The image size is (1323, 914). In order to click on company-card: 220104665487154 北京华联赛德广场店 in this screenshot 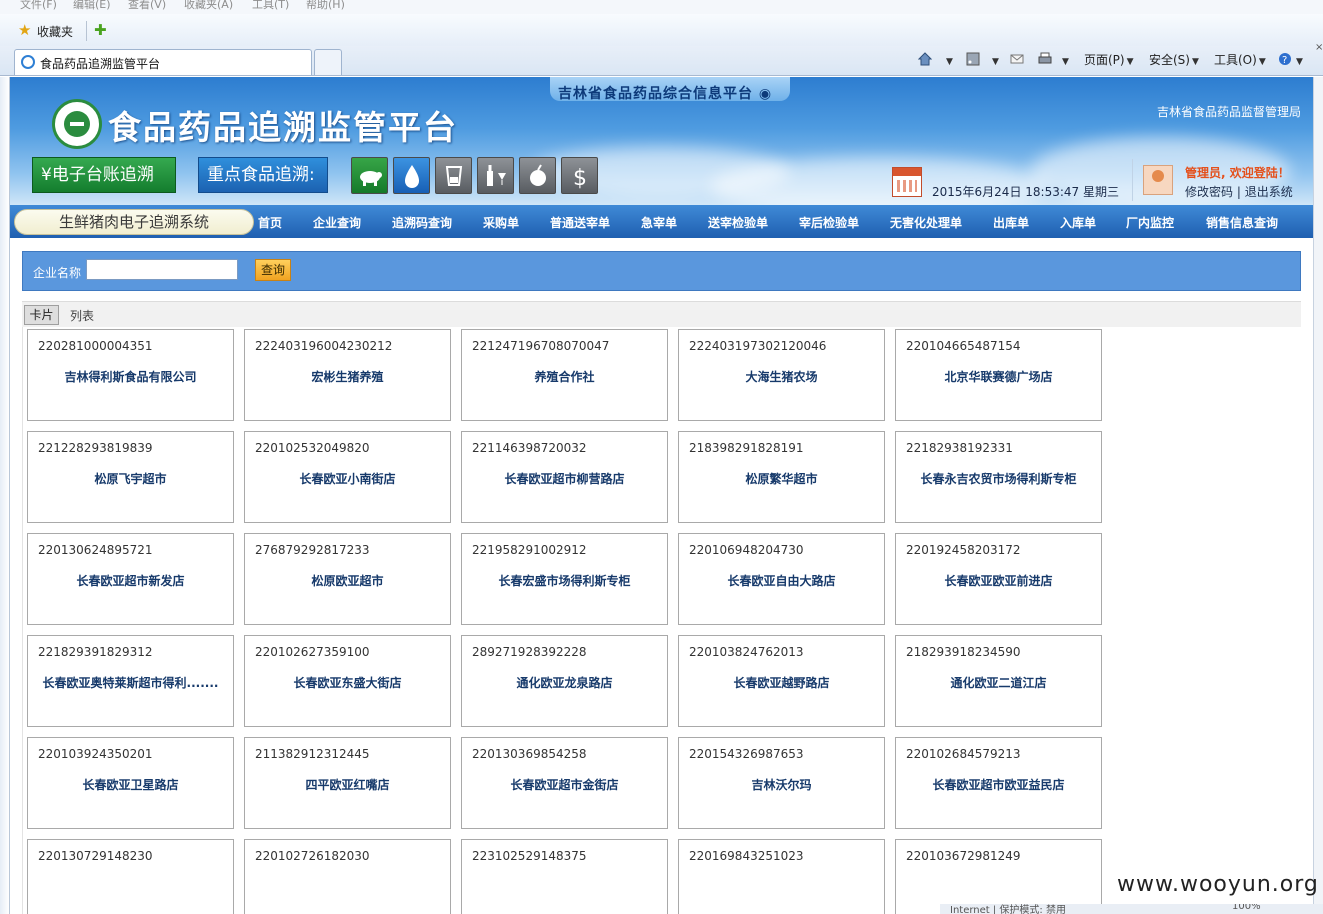, I will do `click(998, 375)`.